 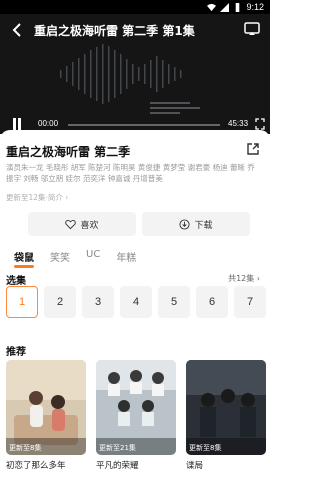 What do you see at coordinates (17, 30) in the screenshot?
I see `back-arrow-icon` at bounding box center [17, 30].